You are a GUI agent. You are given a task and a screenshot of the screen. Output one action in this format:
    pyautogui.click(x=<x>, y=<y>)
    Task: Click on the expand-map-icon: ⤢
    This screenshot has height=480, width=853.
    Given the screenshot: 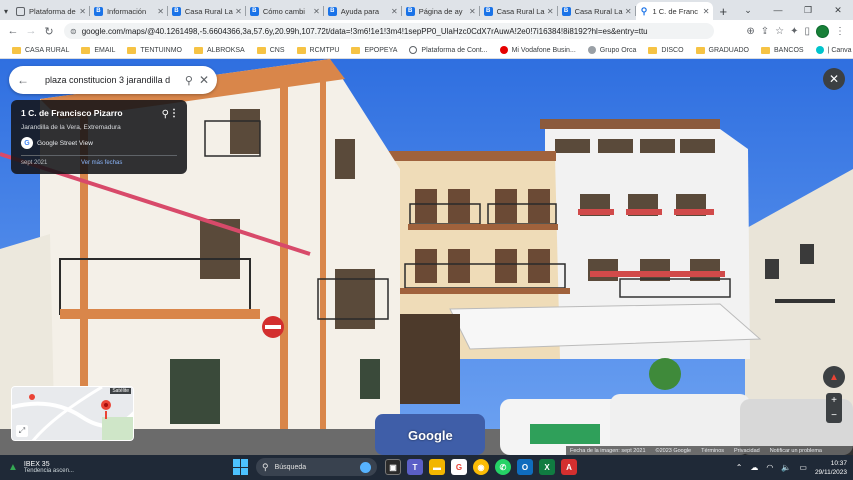 What is the action you would take?
    pyautogui.click(x=22, y=431)
    